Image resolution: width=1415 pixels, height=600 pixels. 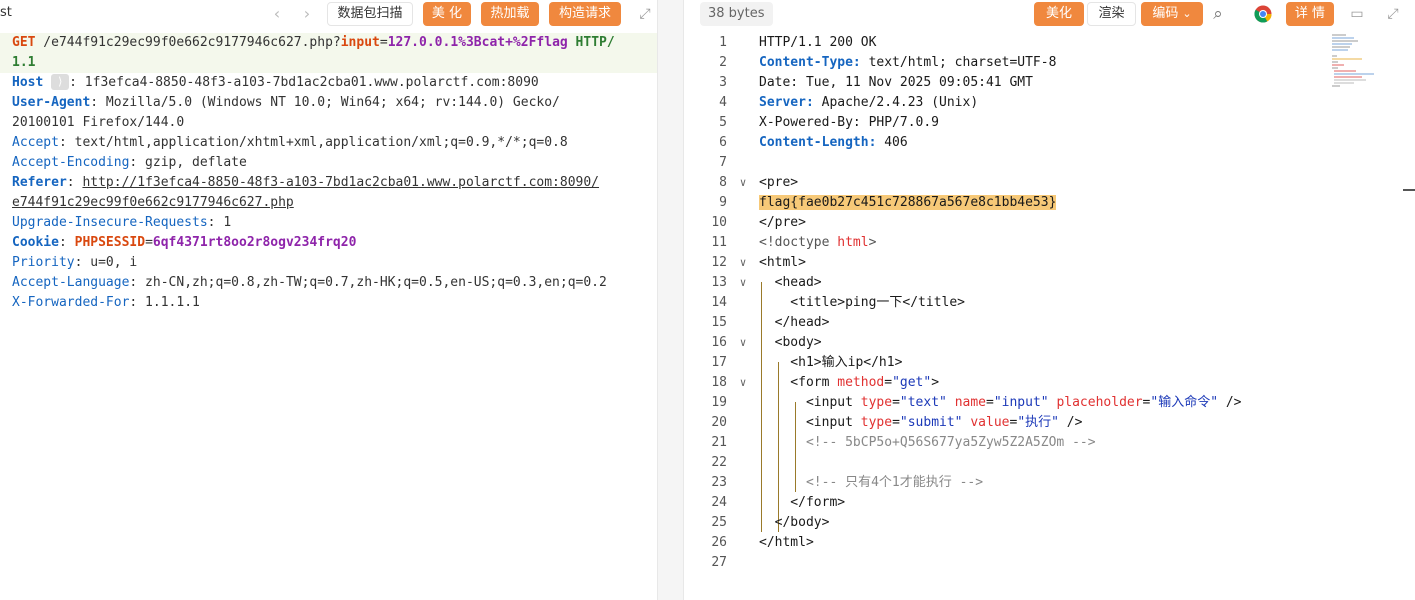 I want to click on response-expand-icon: ⤢, so click(x=1393, y=14).